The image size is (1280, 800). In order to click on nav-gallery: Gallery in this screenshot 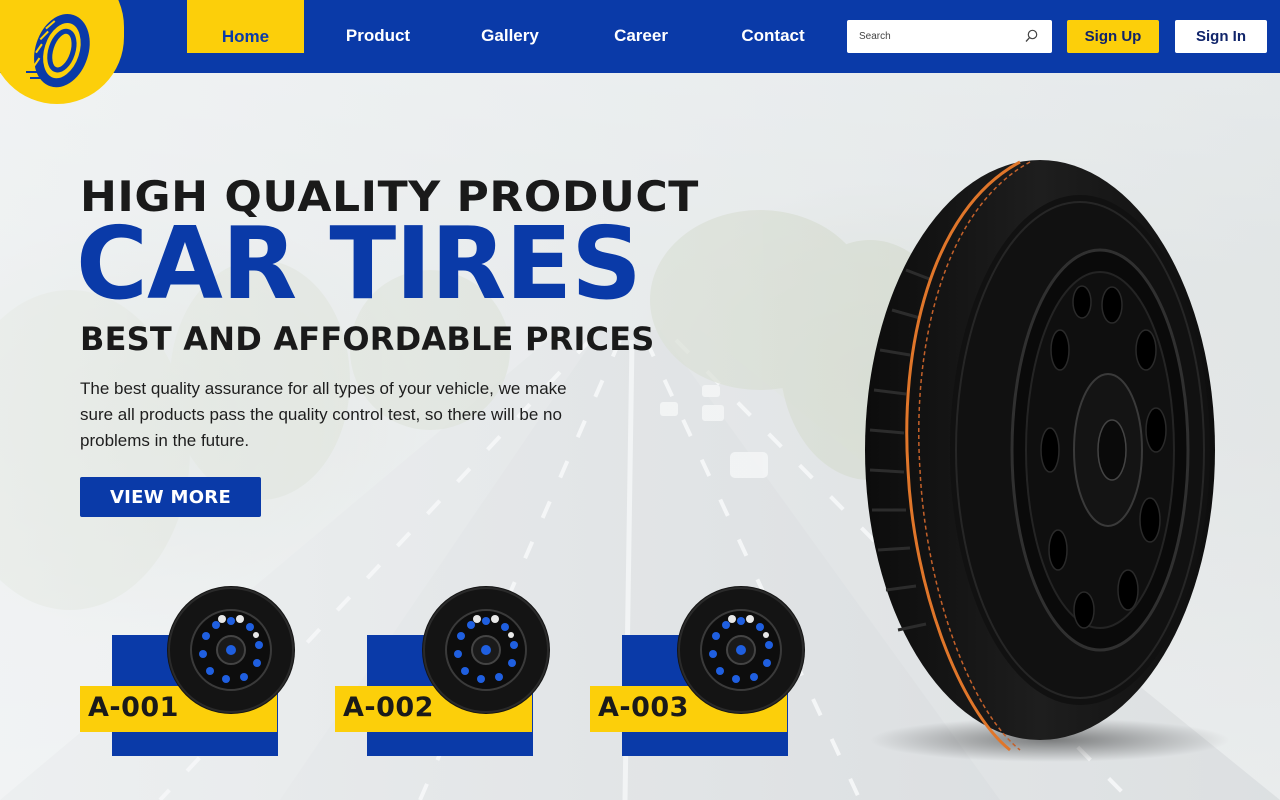, I will do `click(510, 26)`.